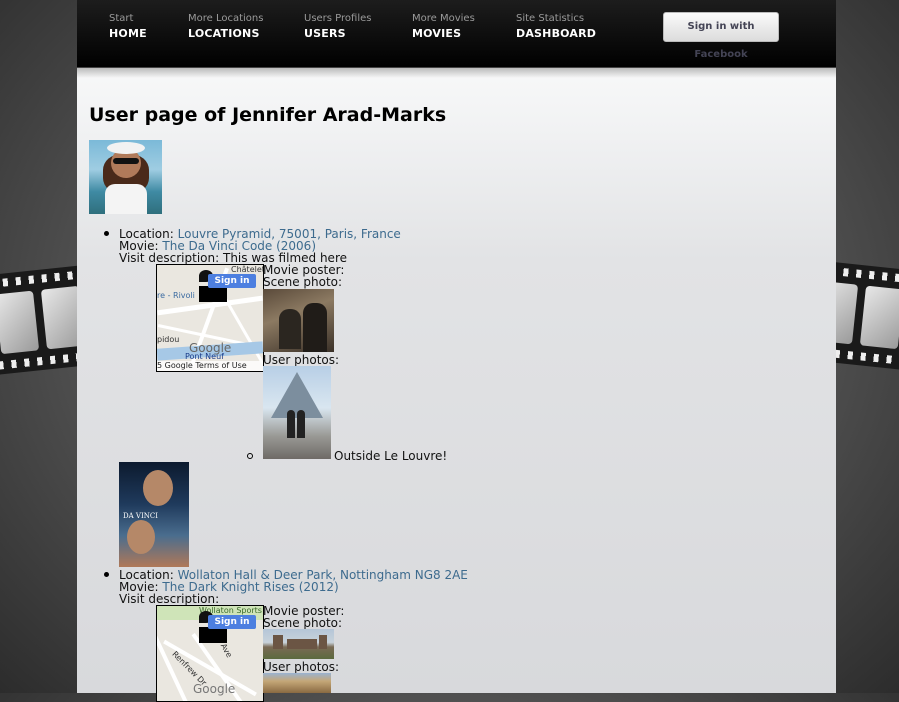 The height and width of the screenshot is (702, 899). What do you see at coordinates (550, 18) in the screenshot?
I see `nav-dashboard-sub: Site Statistics` at bounding box center [550, 18].